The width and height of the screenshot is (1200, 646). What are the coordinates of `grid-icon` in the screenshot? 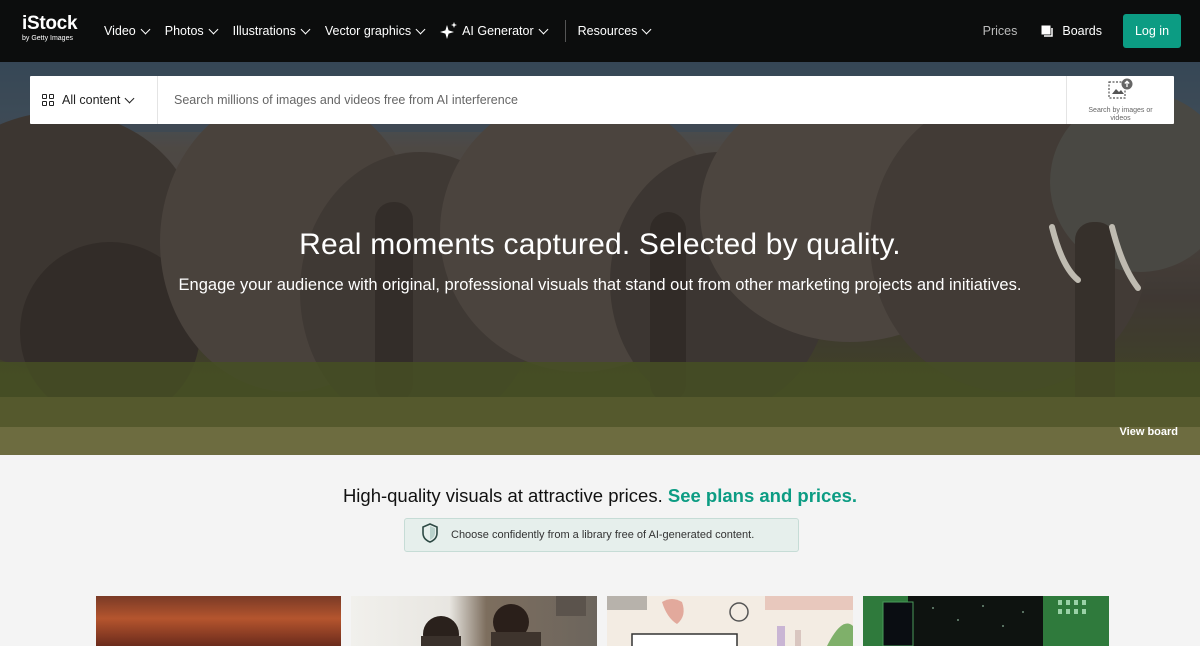 It's located at (48, 100).